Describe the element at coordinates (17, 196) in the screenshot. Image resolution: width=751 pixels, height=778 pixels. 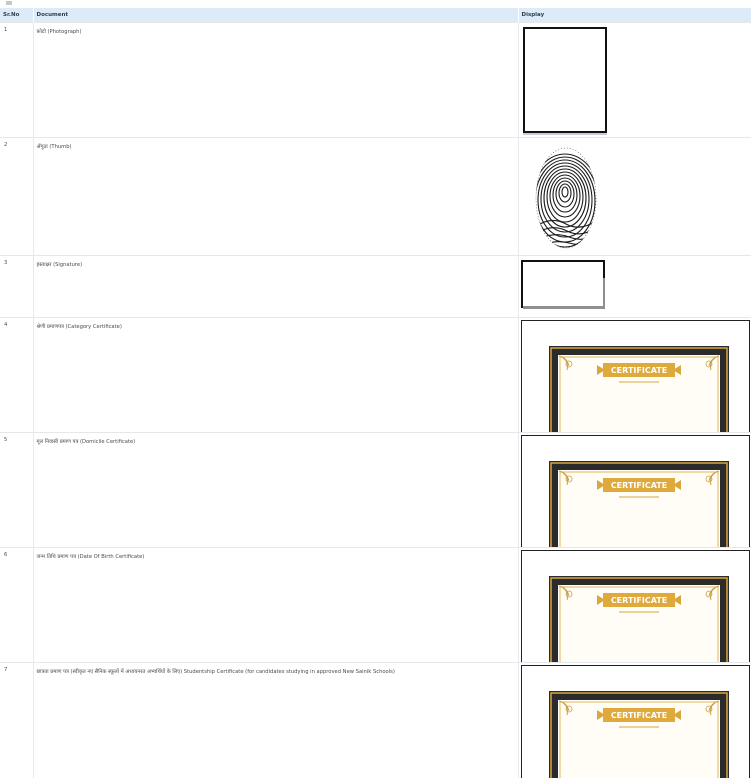
I see `row-number: 2` at that location.